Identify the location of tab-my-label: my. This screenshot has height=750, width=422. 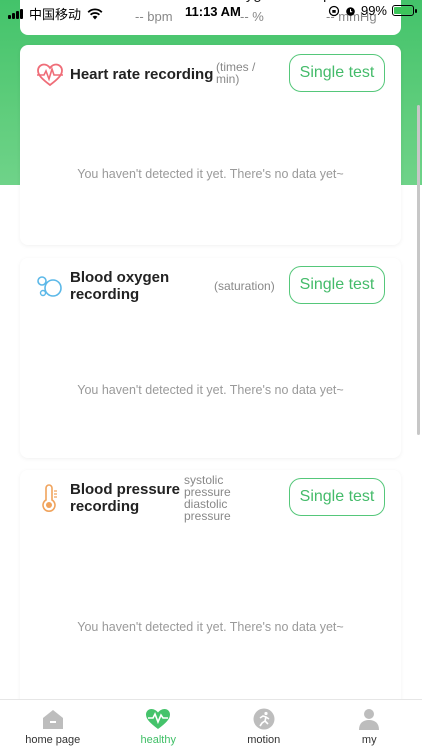
(369, 740).